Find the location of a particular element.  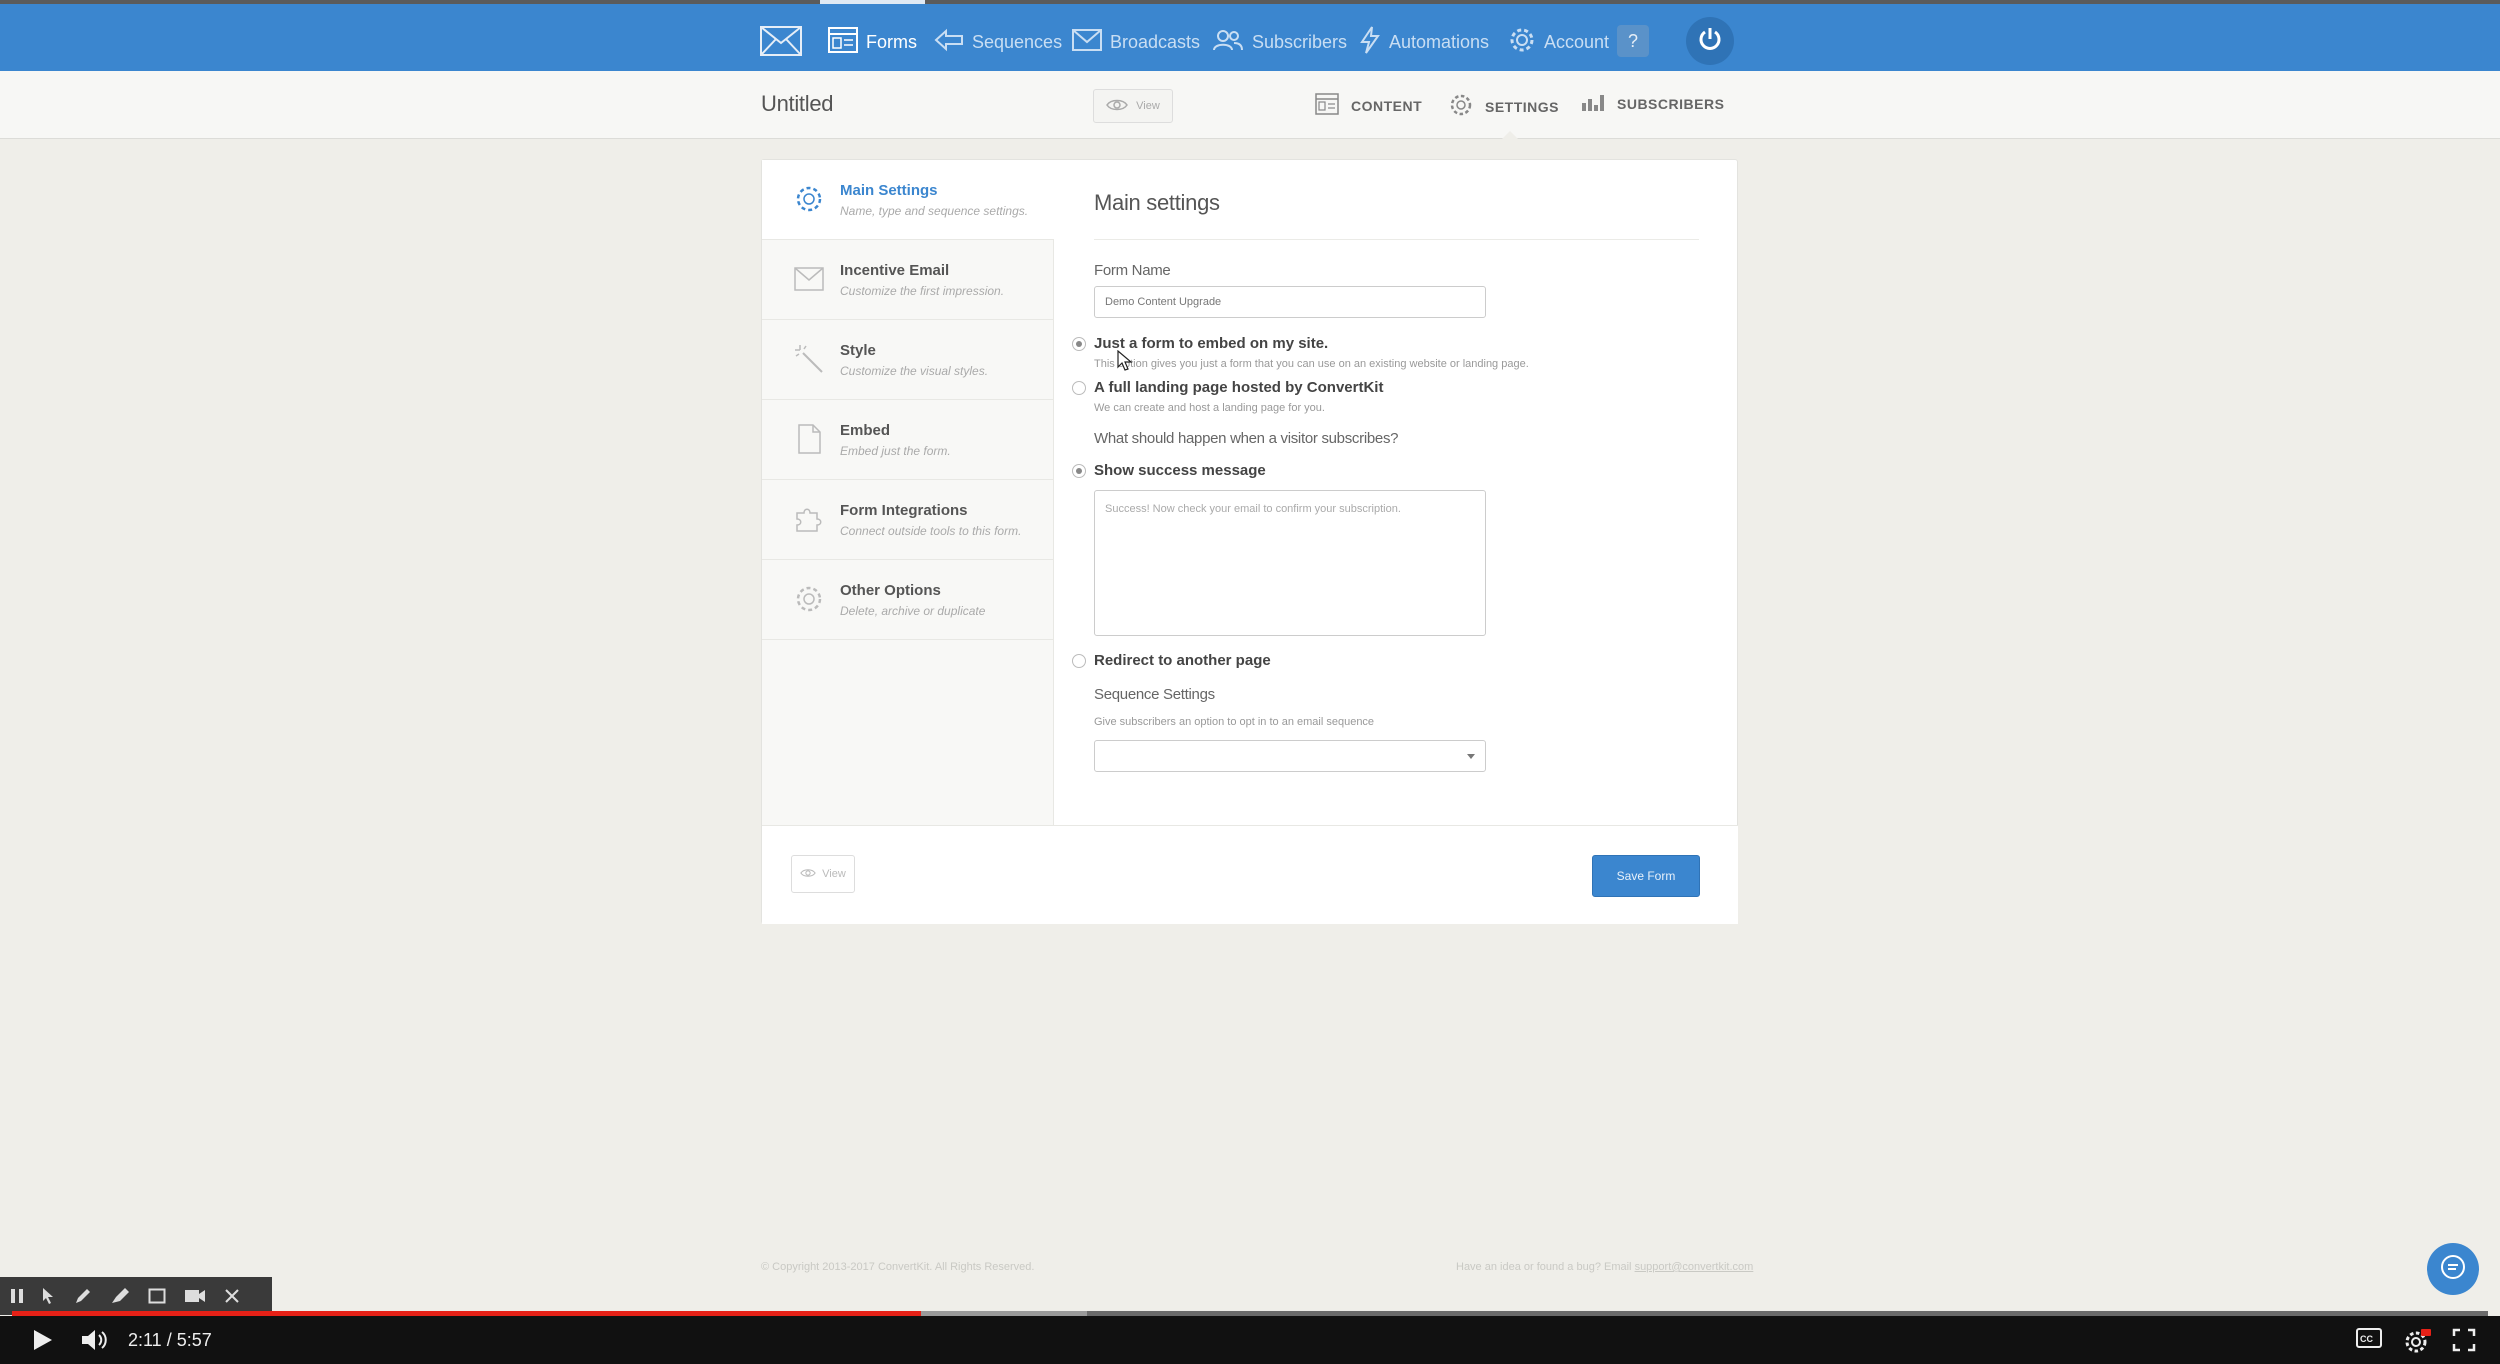

fullscreen-icon is located at coordinates (2464, 1340).